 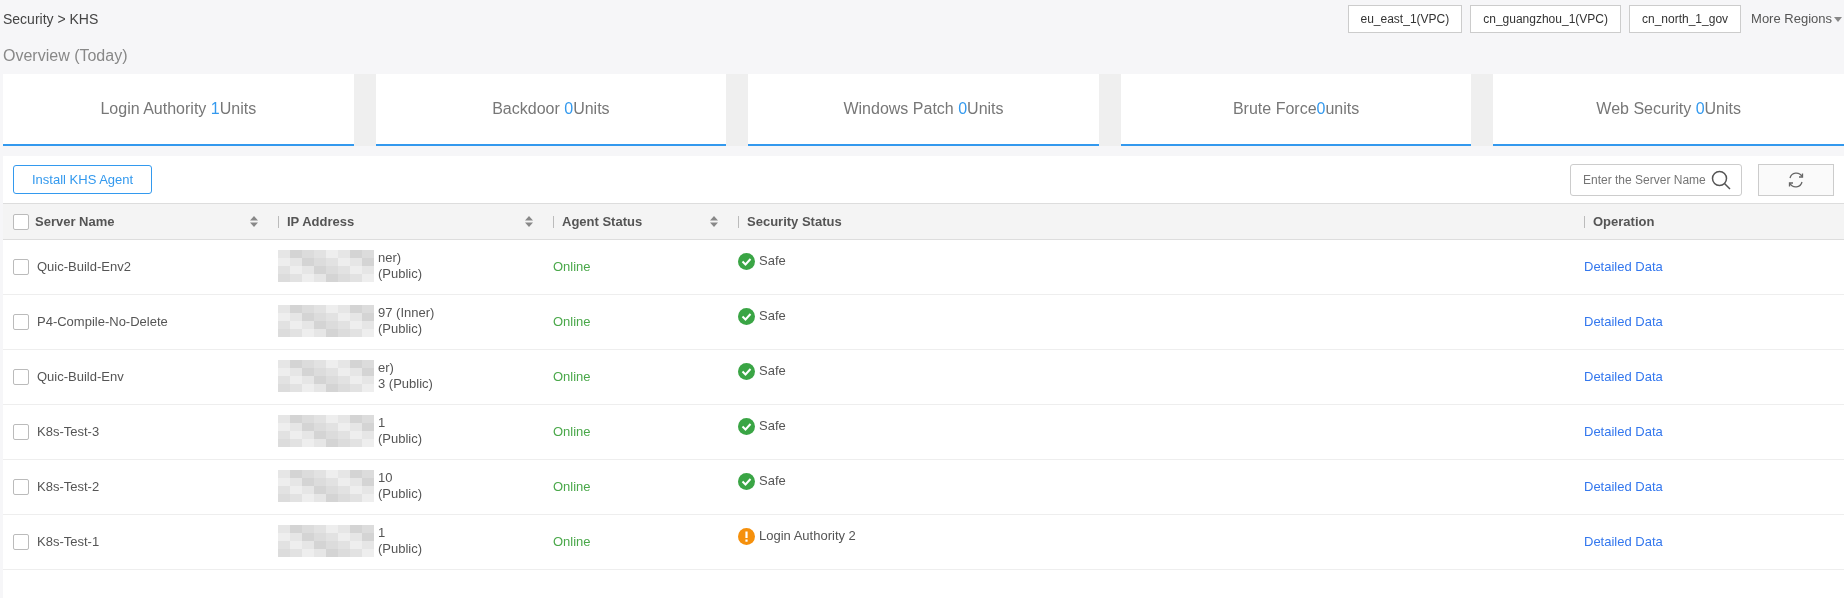 What do you see at coordinates (1545, 19) in the screenshot?
I see `region-button: cn_guangzhou_1(VPC)` at bounding box center [1545, 19].